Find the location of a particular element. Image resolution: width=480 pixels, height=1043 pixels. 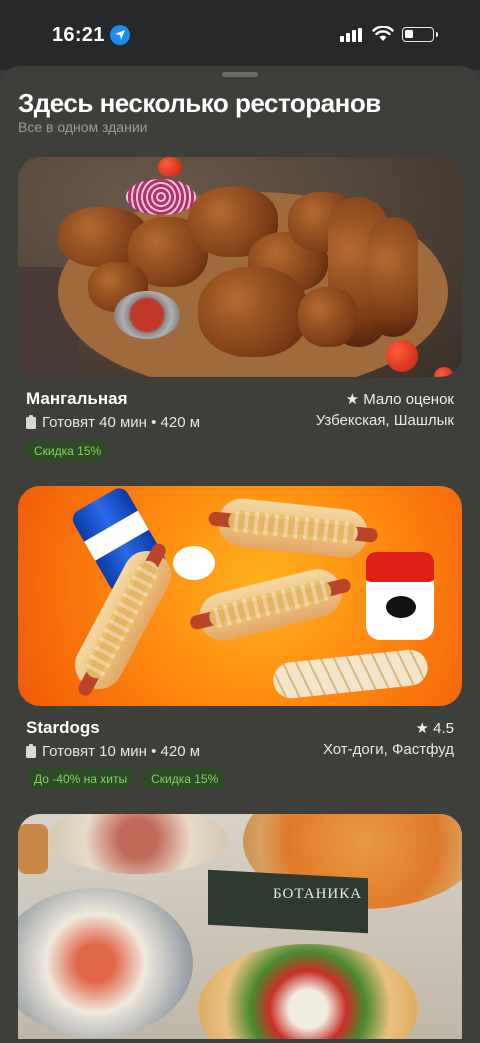

restaurant-rating: ★ 4.5 is located at coordinates (434, 728).